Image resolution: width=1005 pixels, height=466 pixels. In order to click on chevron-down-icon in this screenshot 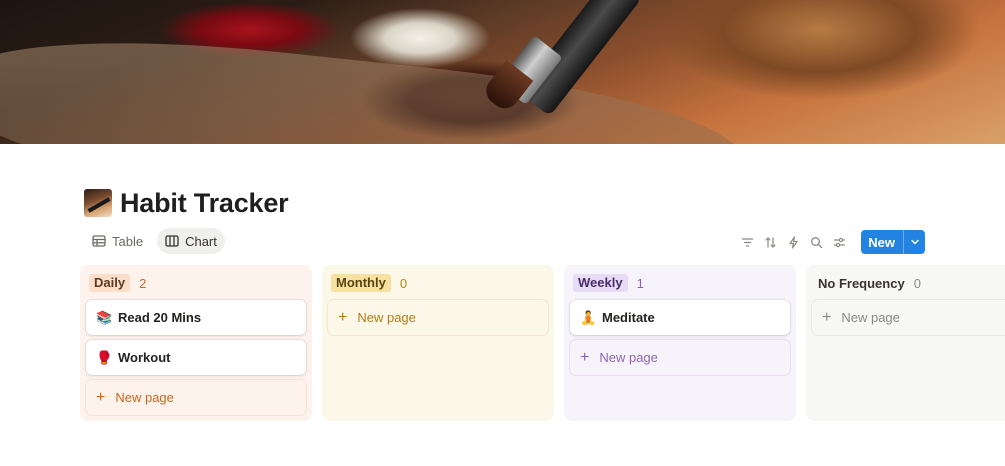, I will do `click(915, 242)`.